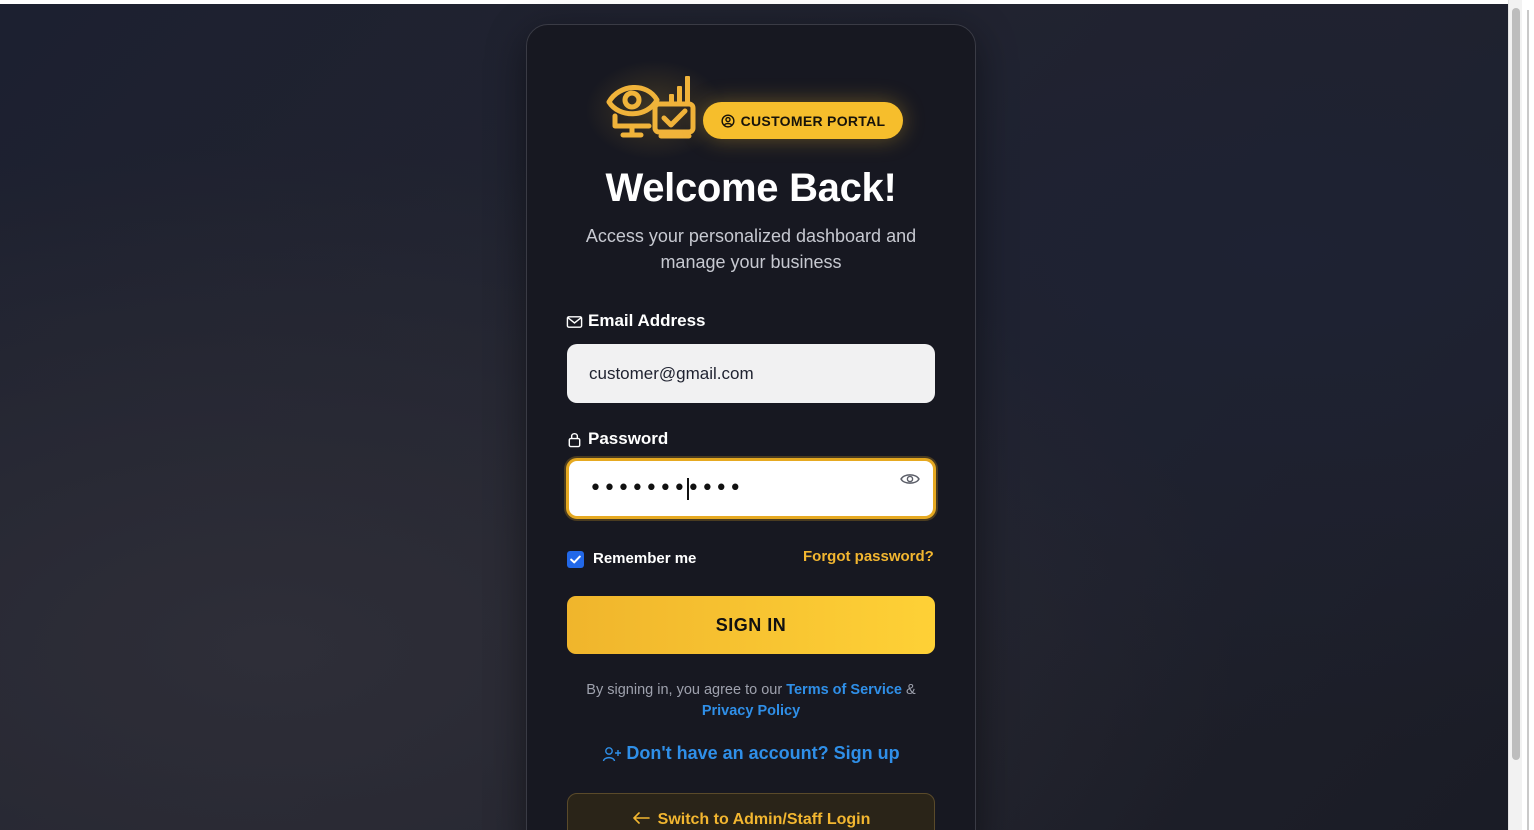 Image resolution: width=1534 pixels, height=830 pixels. I want to click on customer-portal-badge: CUSTOMER PORTAL, so click(803, 120).